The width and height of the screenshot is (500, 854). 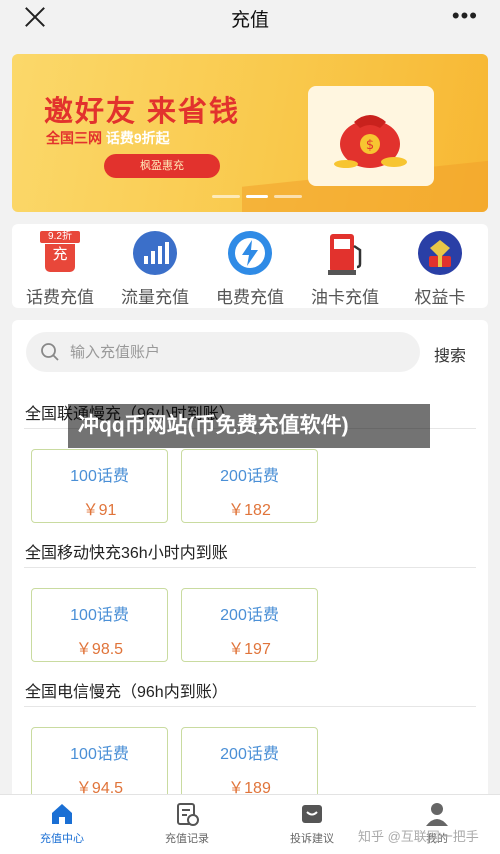 I want to click on nav-feedback: 投诉建议, so click(x=312, y=823).